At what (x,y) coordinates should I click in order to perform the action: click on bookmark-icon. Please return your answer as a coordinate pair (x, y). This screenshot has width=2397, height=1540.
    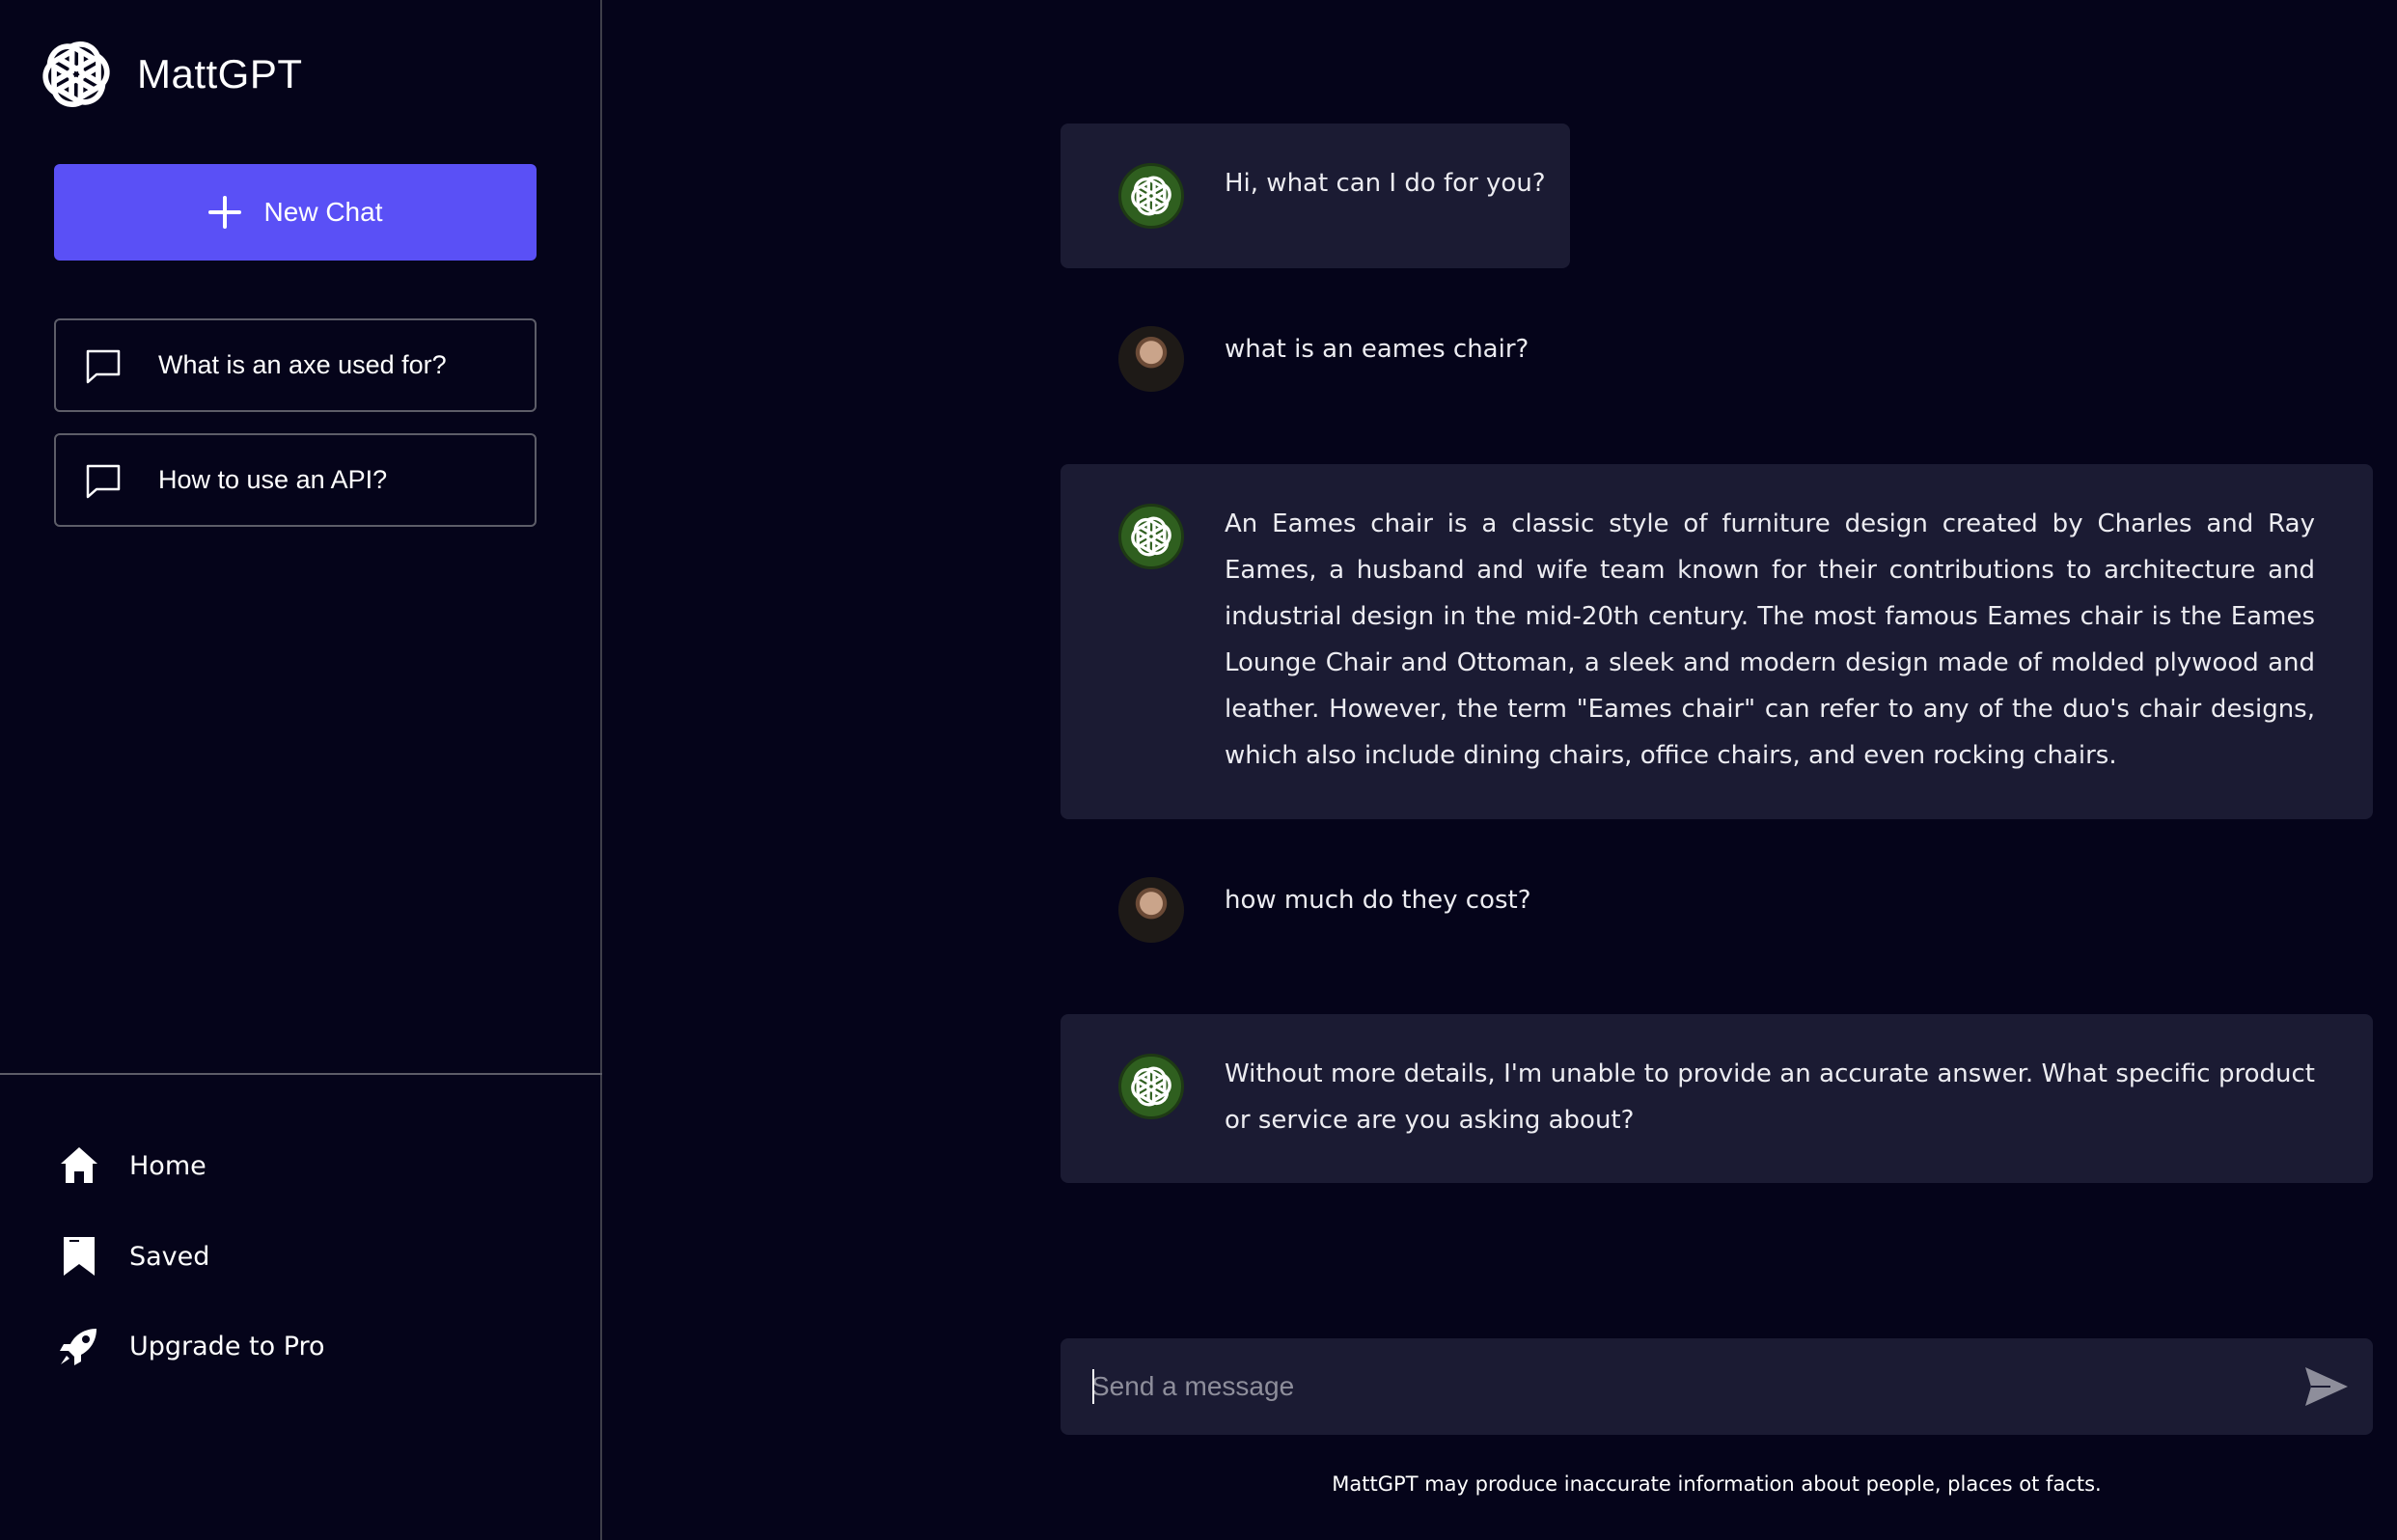
    Looking at the image, I should click on (79, 1256).